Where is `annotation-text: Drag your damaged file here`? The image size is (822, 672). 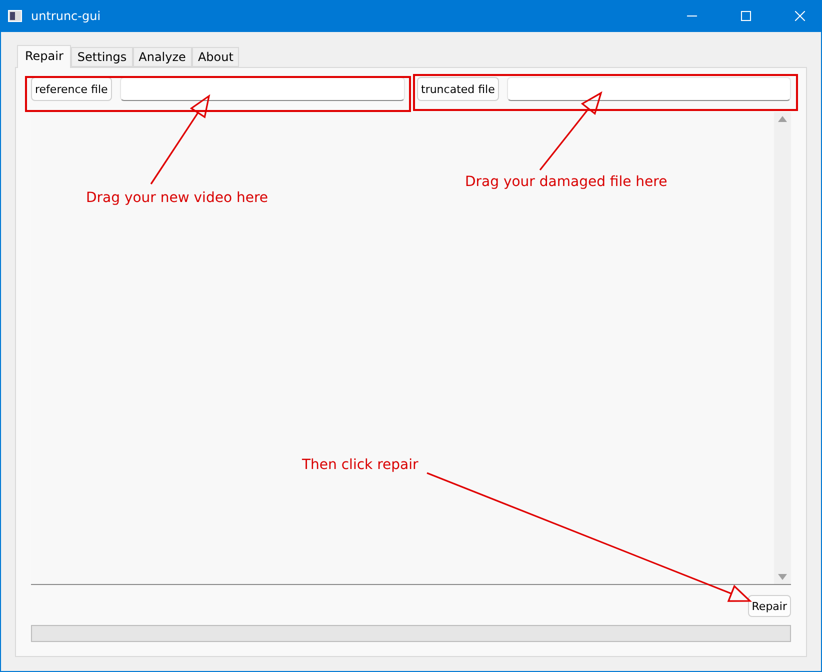
annotation-text: Drag your damaged file here is located at coordinates (566, 182).